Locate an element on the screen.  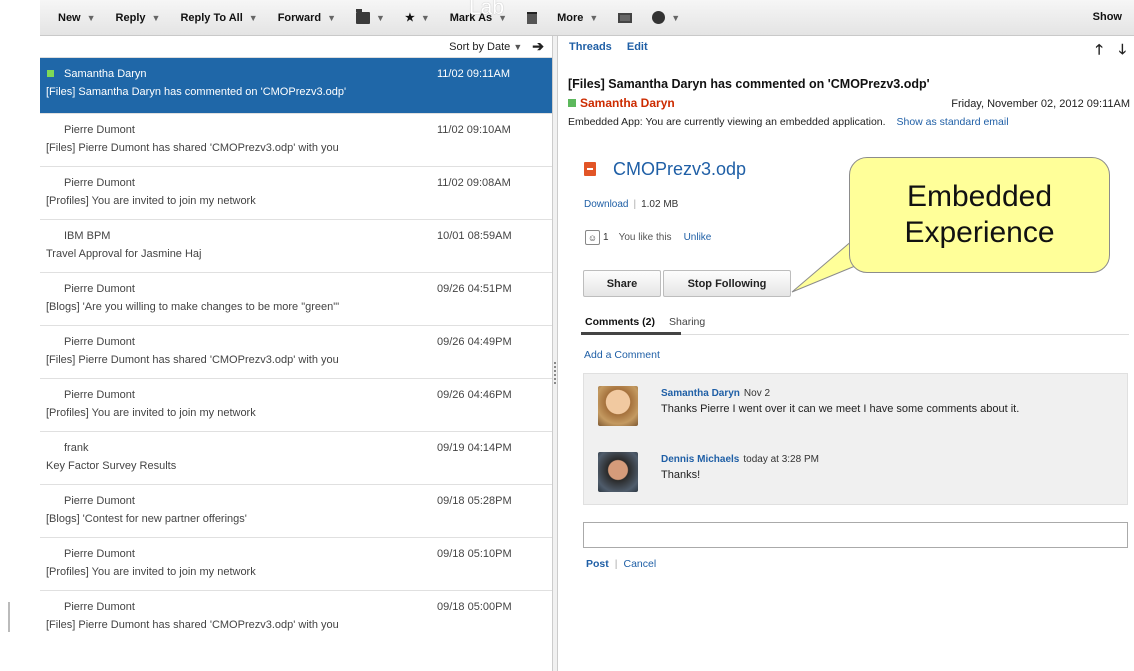
cancel-button: Cancel is located at coordinates (640, 564).